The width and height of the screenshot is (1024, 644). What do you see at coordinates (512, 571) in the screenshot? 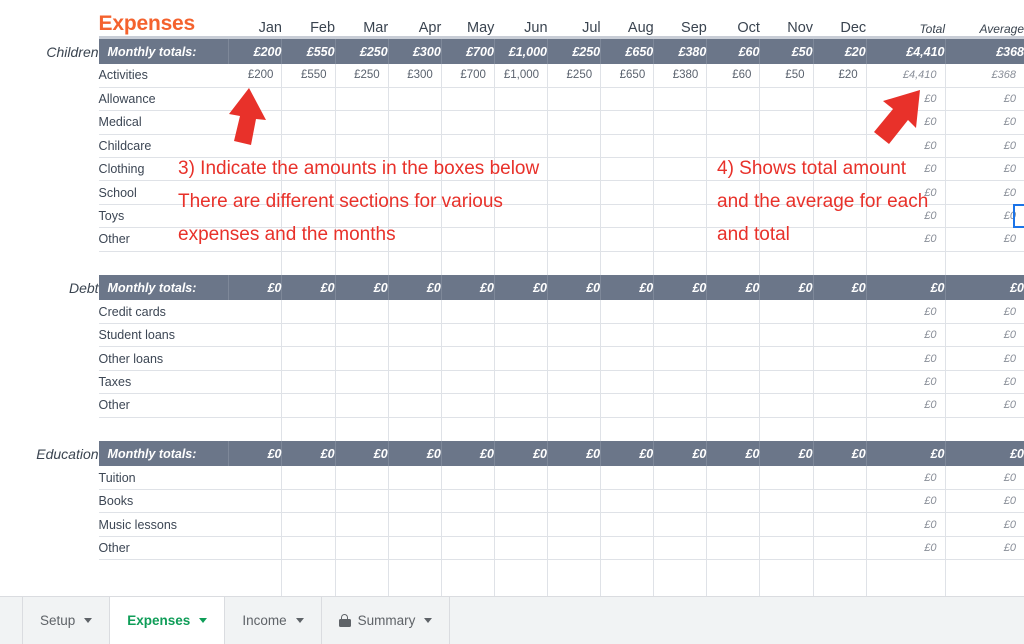
I see `section-spacer-row` at bounding box center [512, 571].